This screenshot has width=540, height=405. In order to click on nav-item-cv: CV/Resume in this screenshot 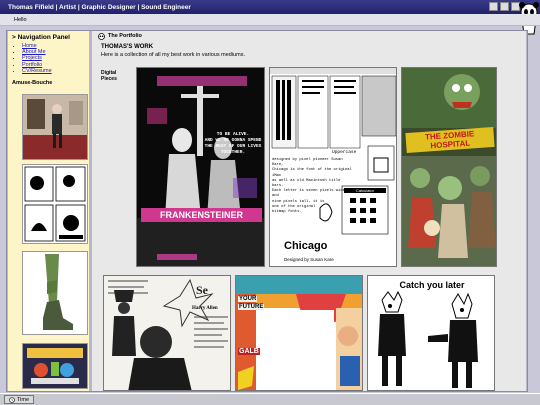, I will do `click(55, 71)`.